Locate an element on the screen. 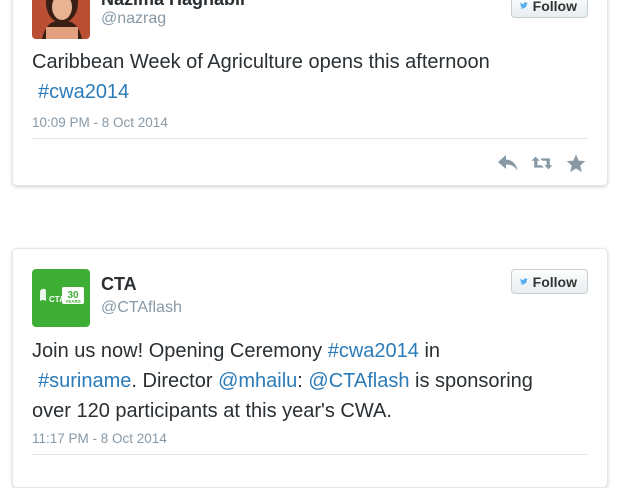  author-name: CTA is located at coordinates (119, 284).